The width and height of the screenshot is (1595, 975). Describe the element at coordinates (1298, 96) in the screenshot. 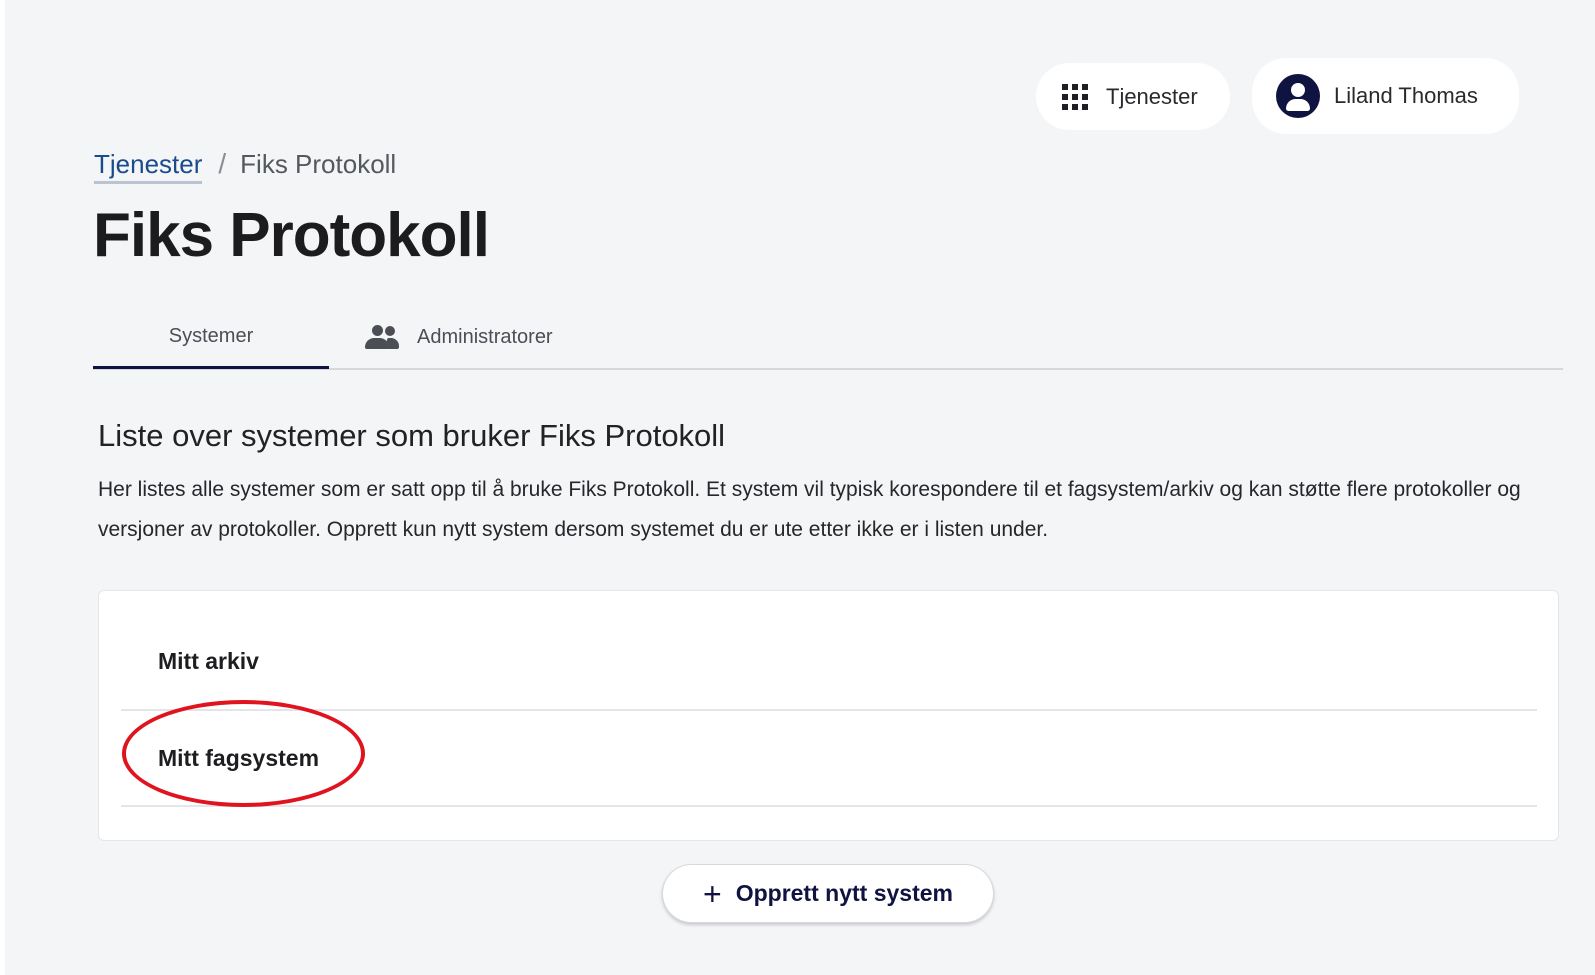

I see `avatar-icon` at that location.